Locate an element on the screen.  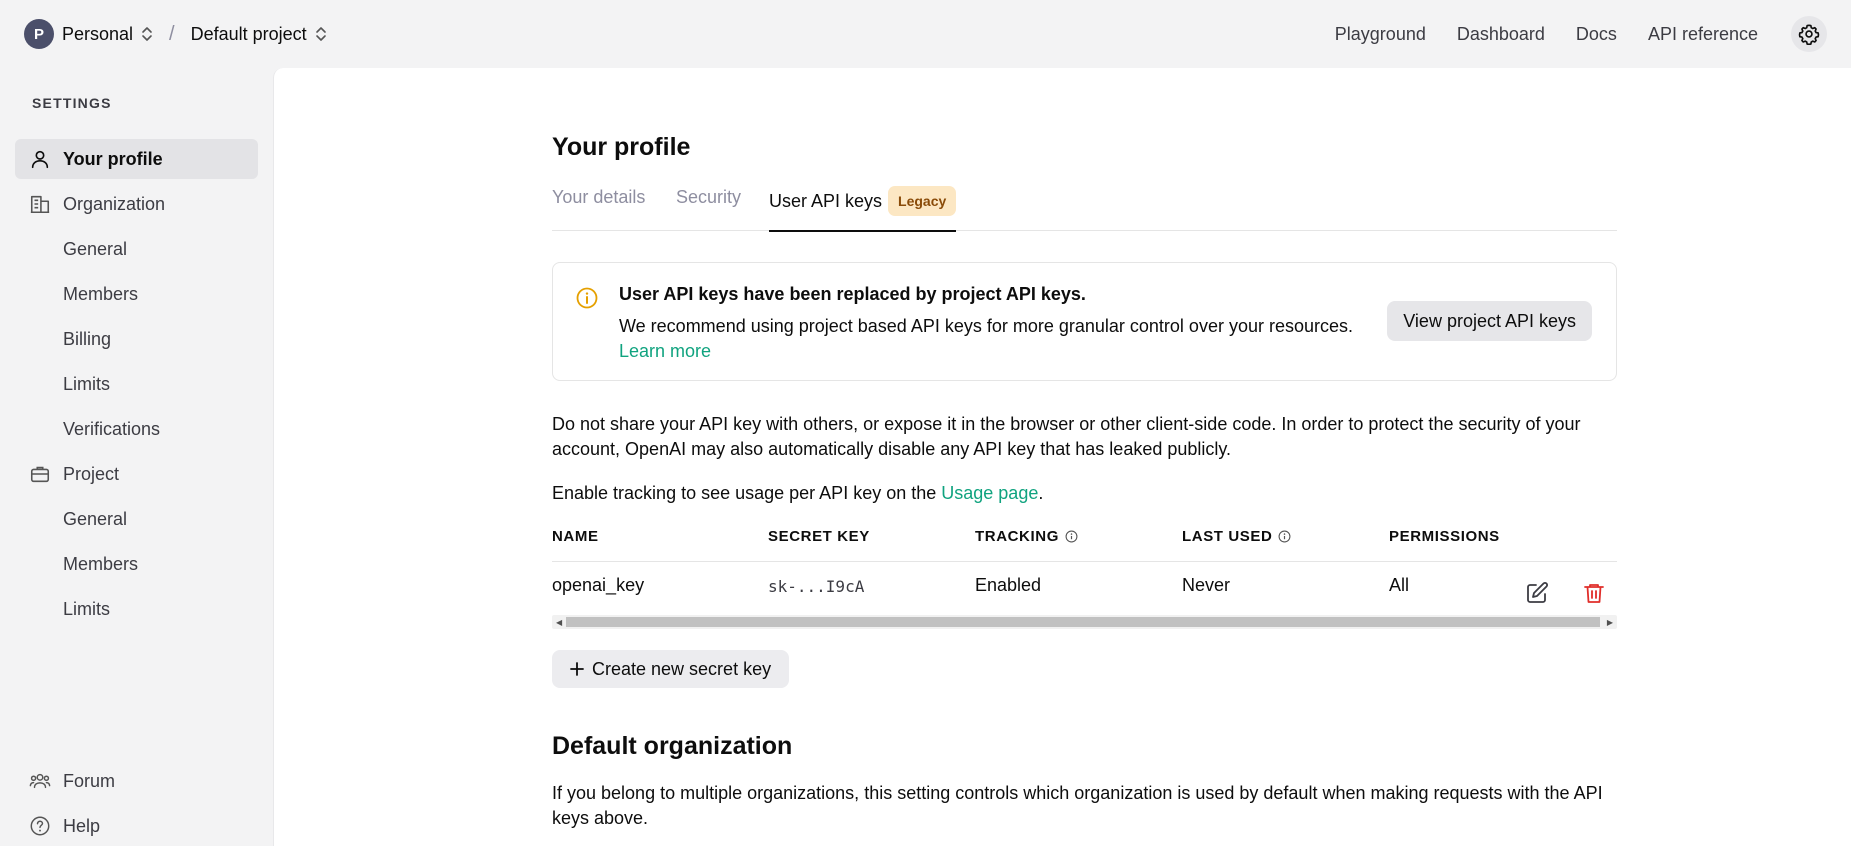
column-name: NAME is located at coordinates (575, 536).